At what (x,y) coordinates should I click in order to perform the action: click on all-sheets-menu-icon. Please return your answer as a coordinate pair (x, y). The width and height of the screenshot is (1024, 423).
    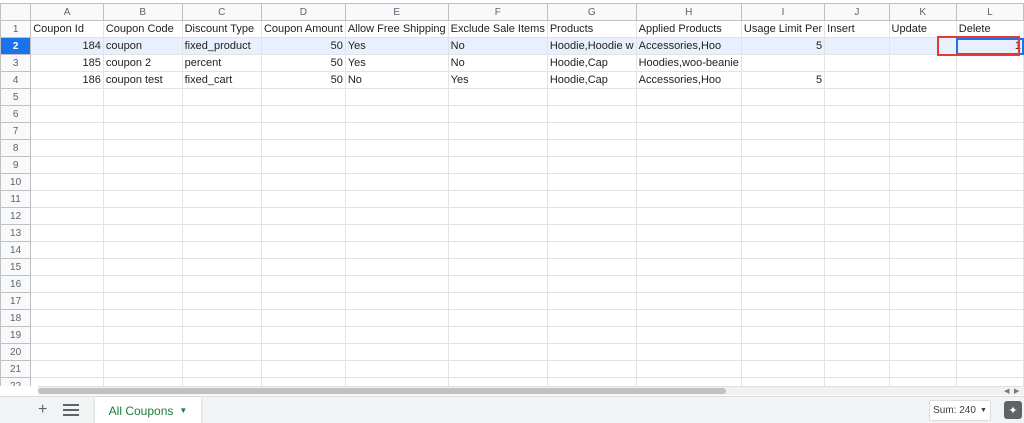
    Looking at the image, I should click on (71, 409).